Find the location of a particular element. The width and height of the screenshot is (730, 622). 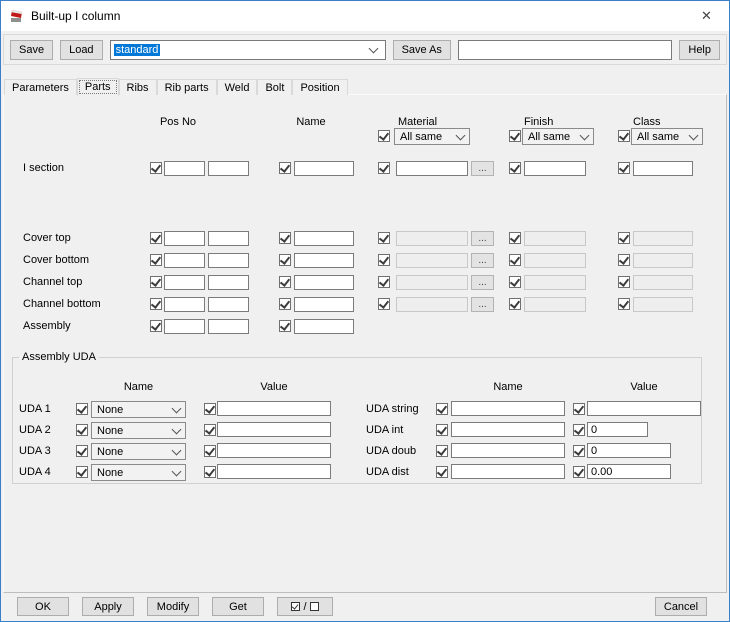

modify-button: Modify is located at coordinates (173, 606).